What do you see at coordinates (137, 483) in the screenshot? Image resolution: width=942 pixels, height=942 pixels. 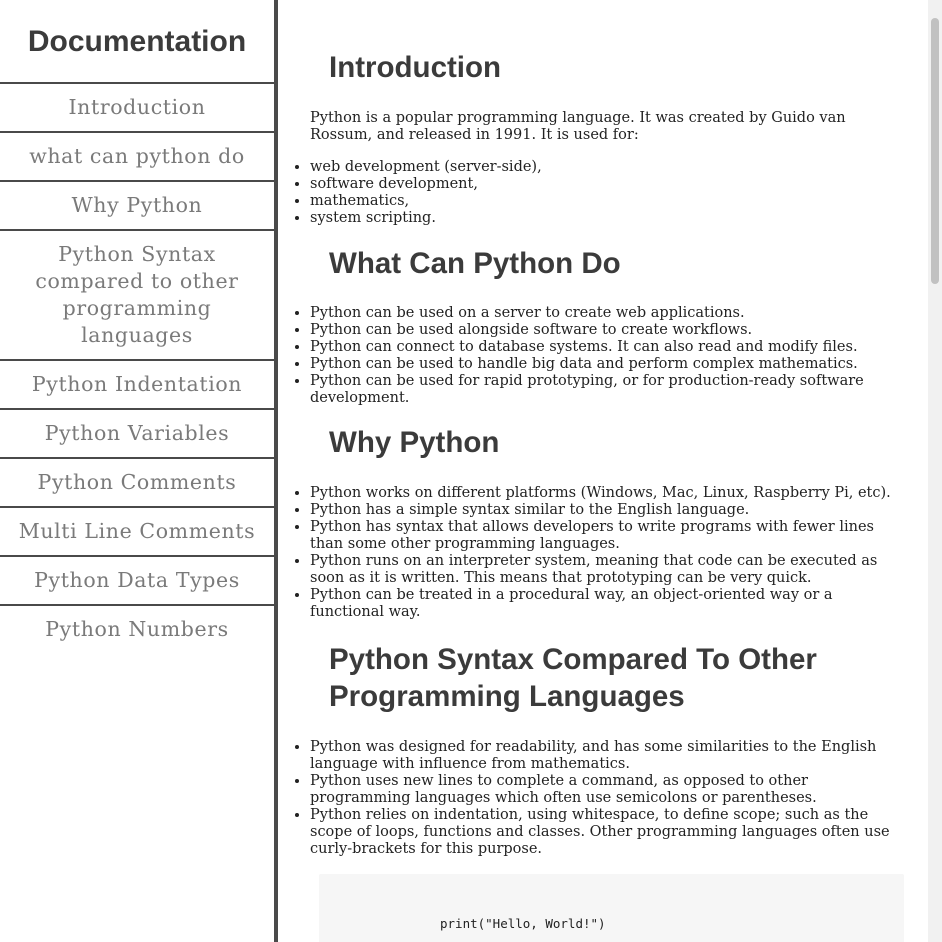 I see `nav-link-python-comments: Python Comments` at bounding box center [137, 483].